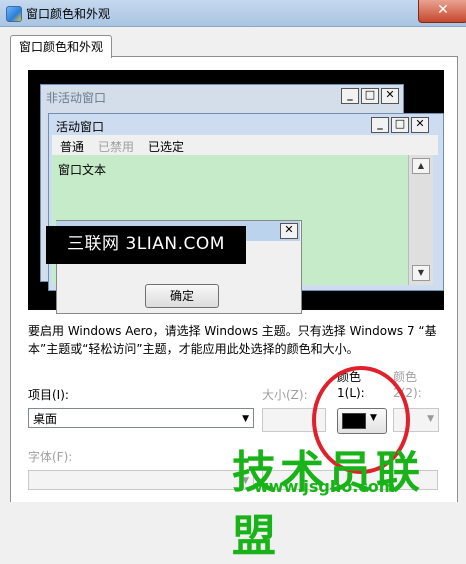 This screenshot has height=564, width=466. I want to click on item-label: 项目(I):, so click(48, 395).